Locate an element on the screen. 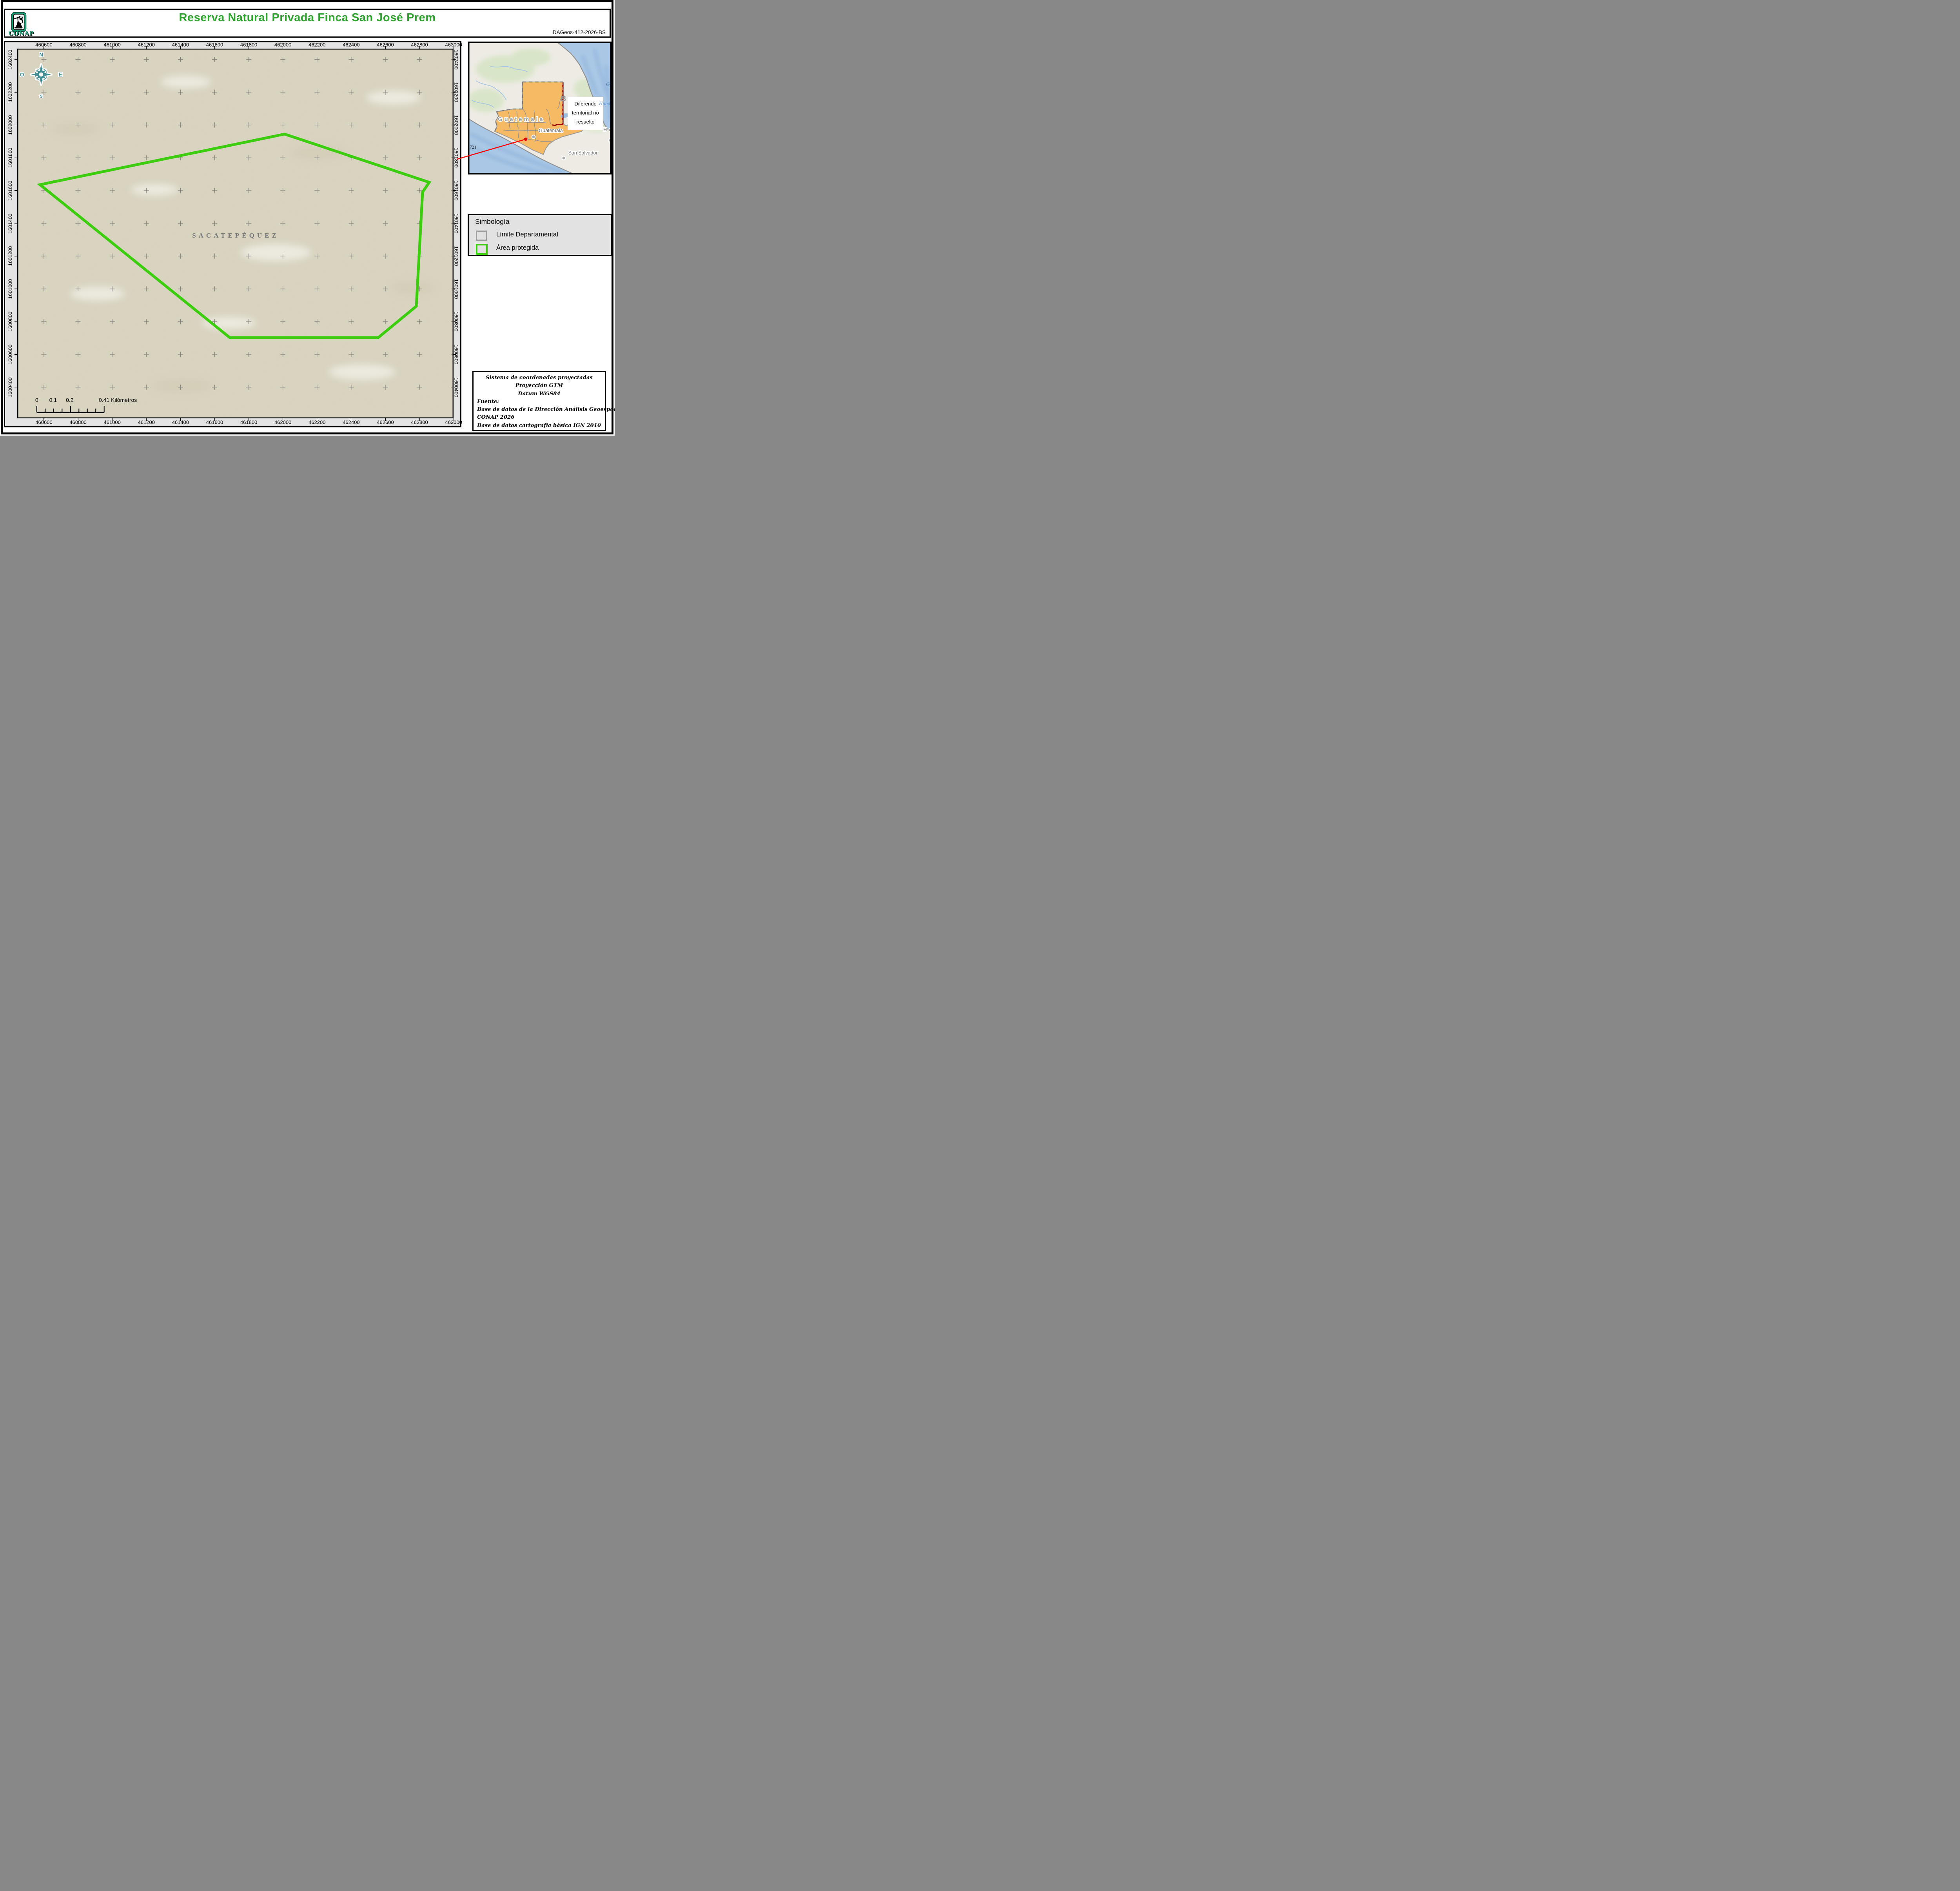 This screenshot has height=1891, width=1960. conap-logo-label: CONAP is located at coordinates (21, 34).